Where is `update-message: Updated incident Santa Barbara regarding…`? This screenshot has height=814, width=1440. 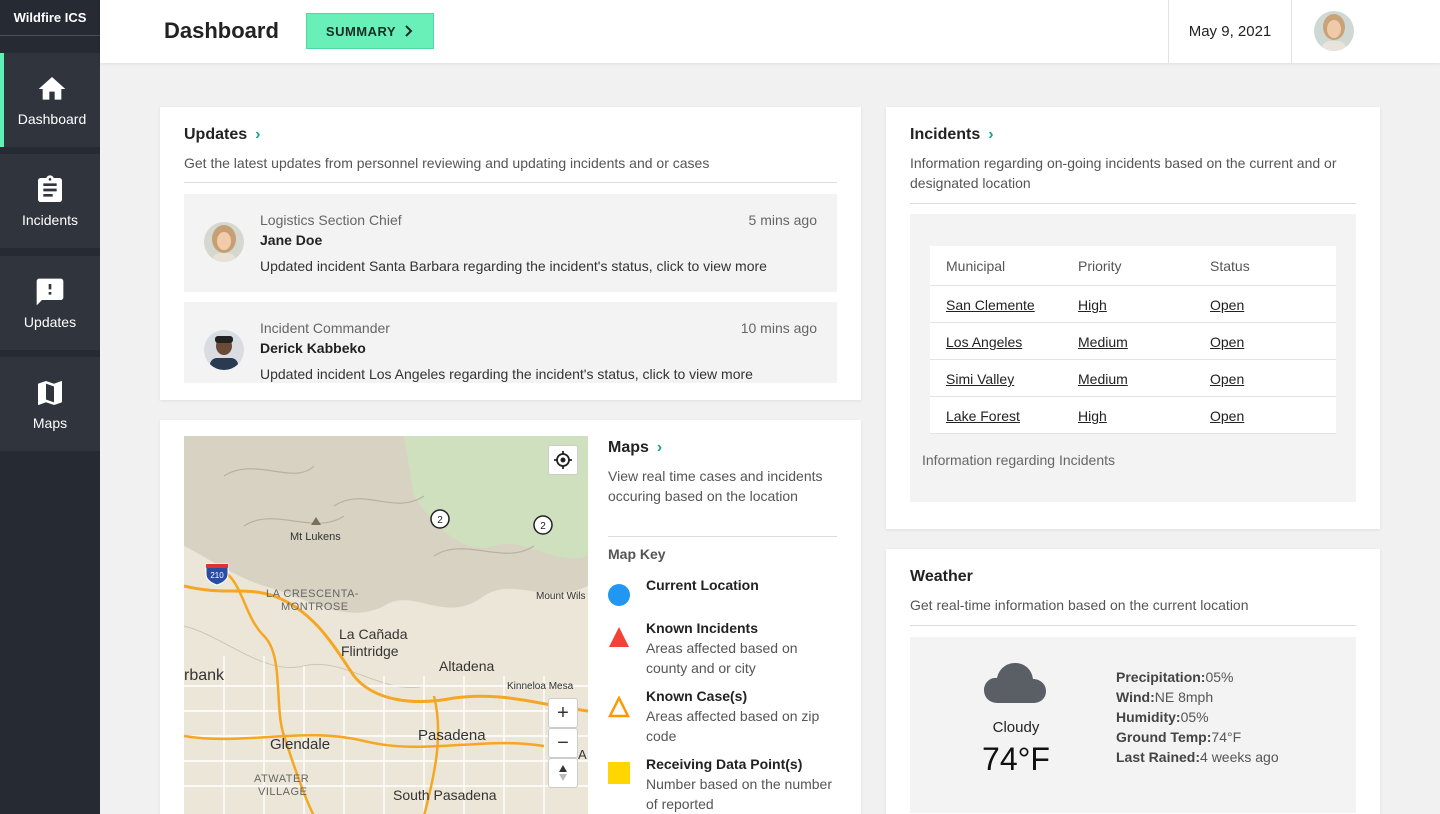
update-message: Updated incident Santa Barbara regarding… is located at coordinates (513, 266).